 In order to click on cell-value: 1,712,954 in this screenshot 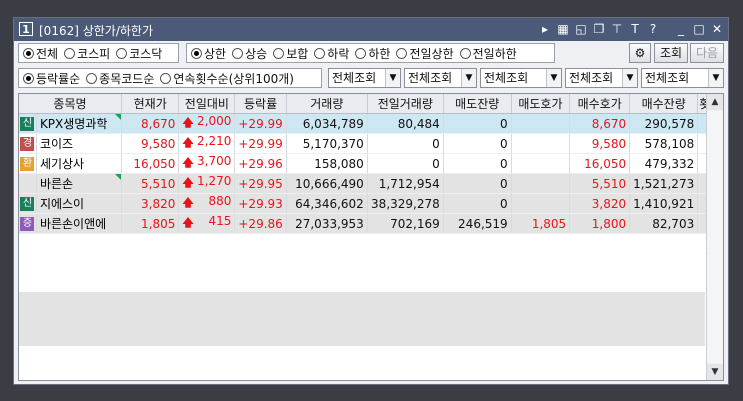, I will do `click(409, 183)`.